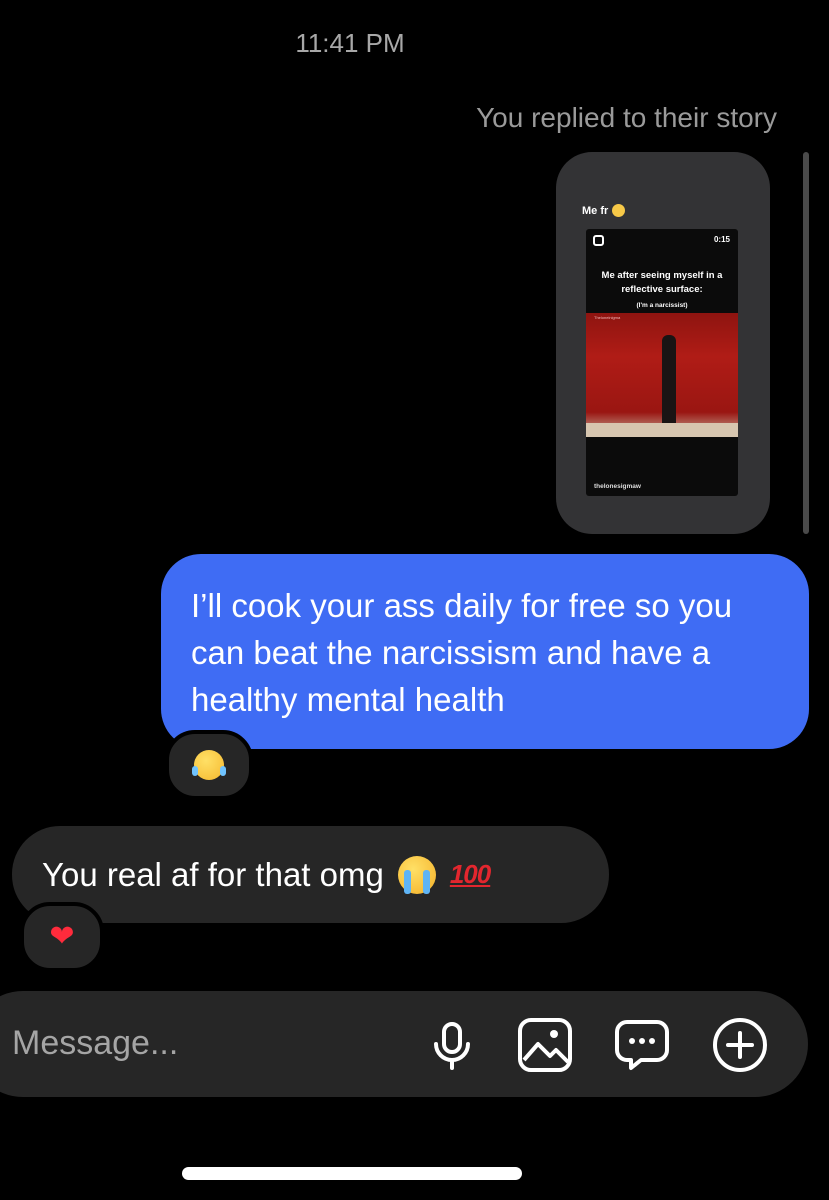 Image resolution: width=829 pixels, height=1200 pixels. I want to click on message-reaction: ❤, so click(62, 937).